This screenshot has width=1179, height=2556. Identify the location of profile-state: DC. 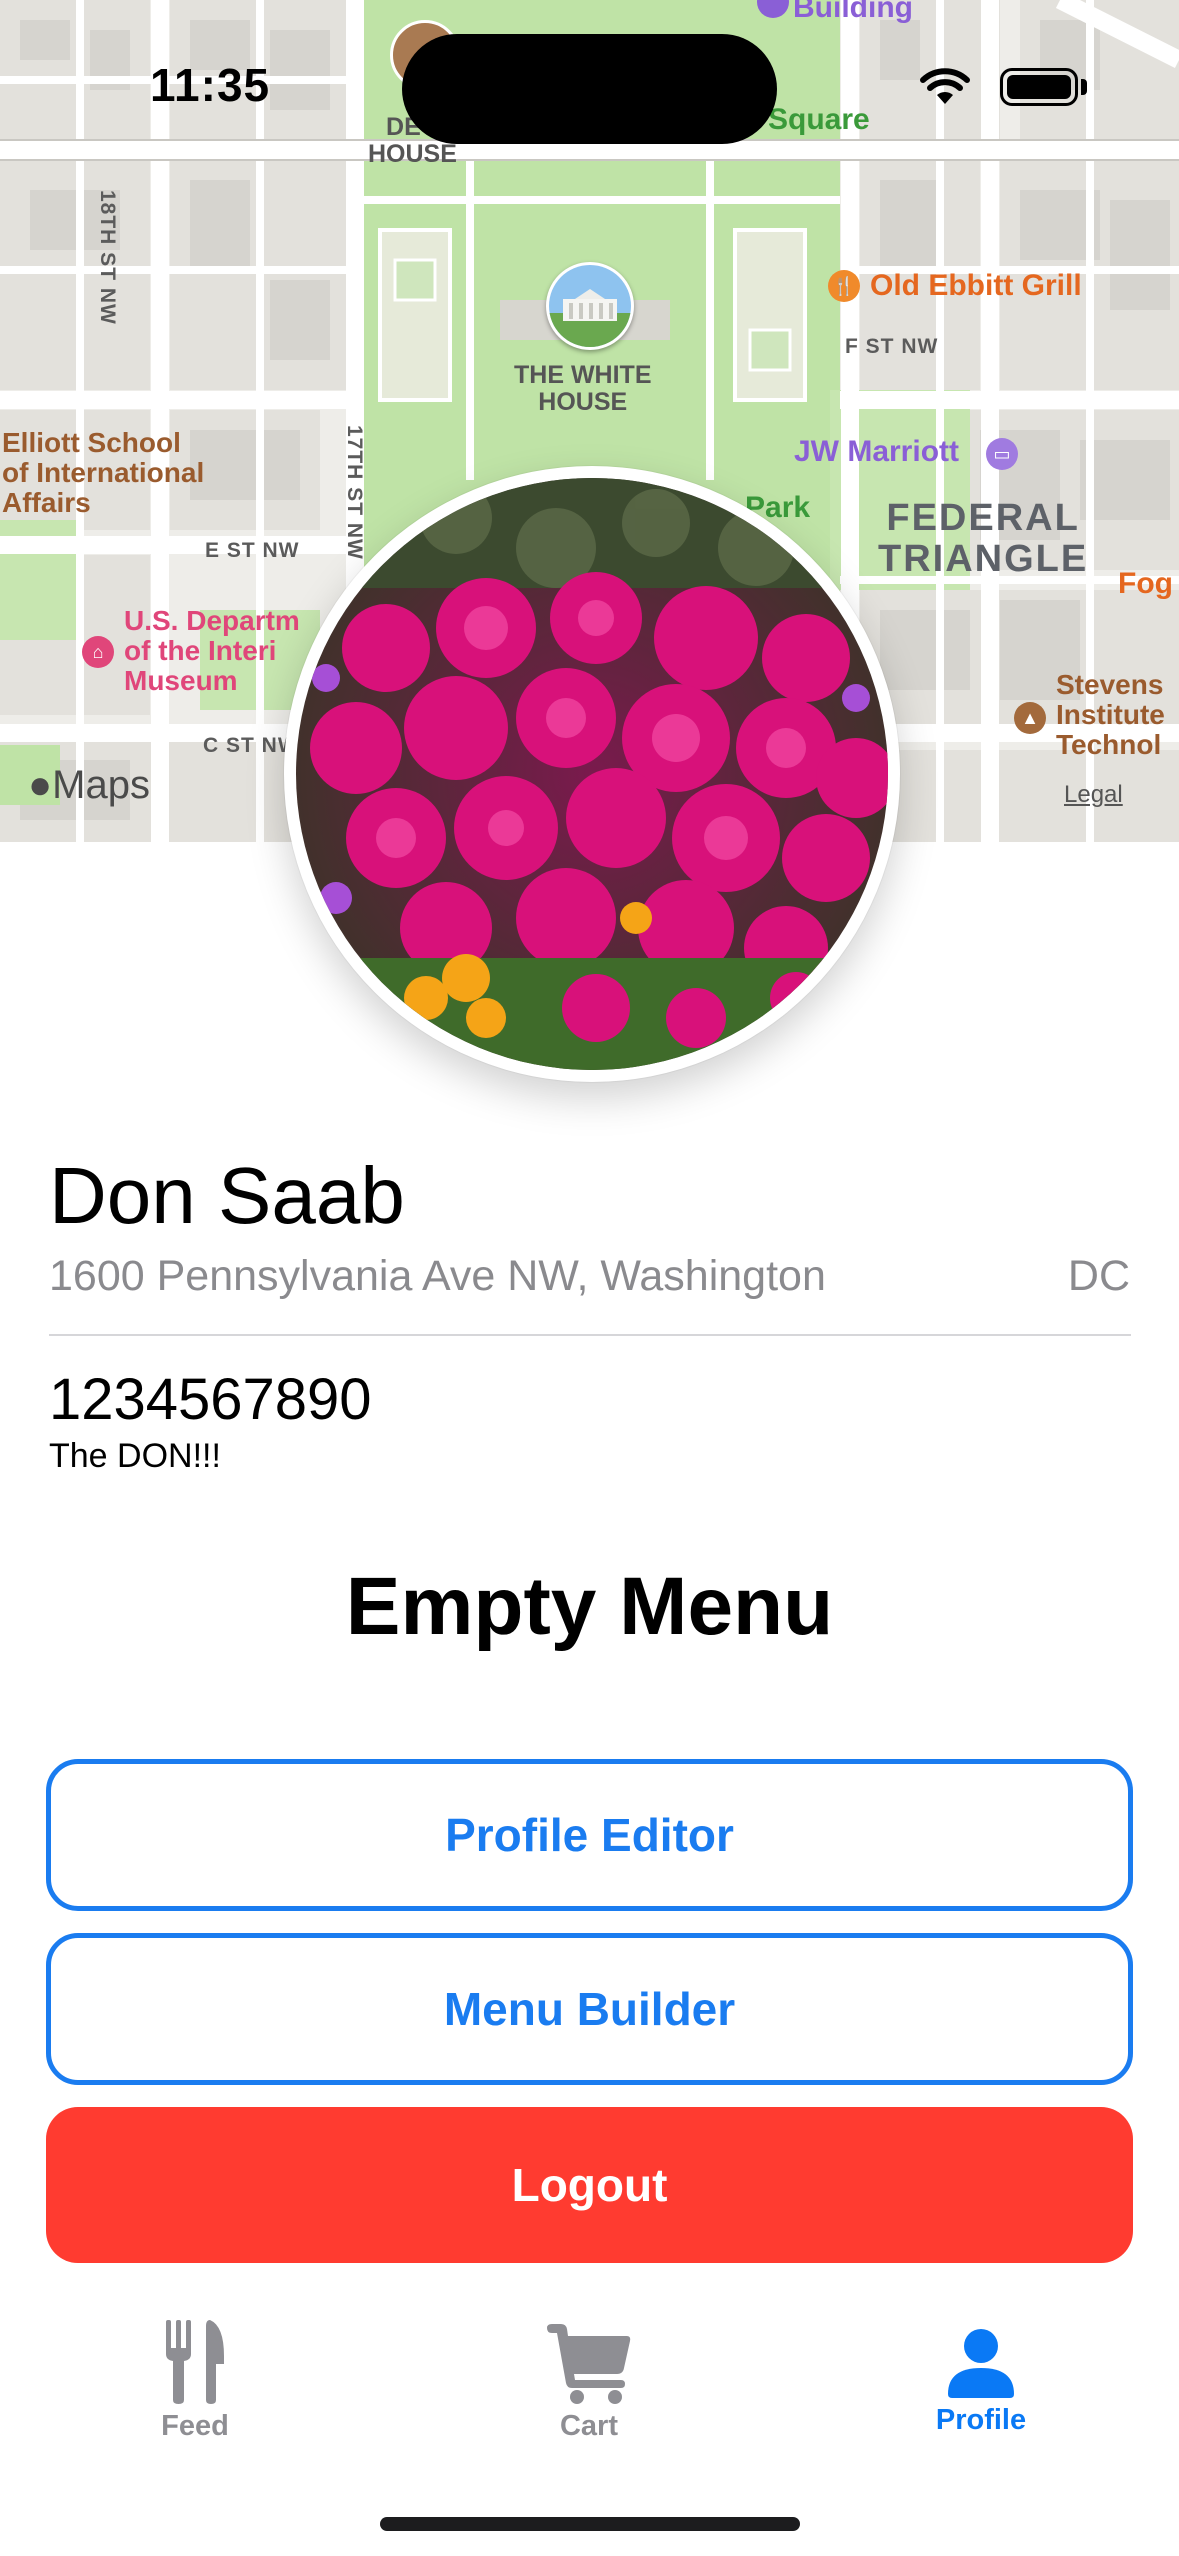
(1098, 1276).